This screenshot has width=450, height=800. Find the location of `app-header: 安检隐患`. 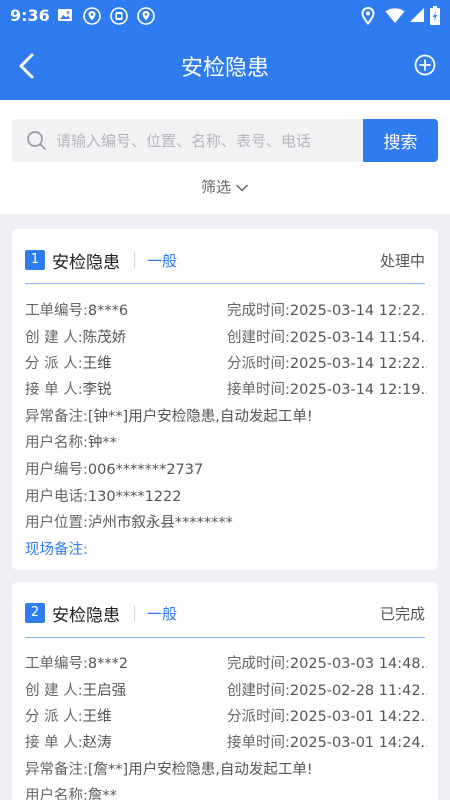

app-header: 安检隐患 is located at coordinates (225, 66).